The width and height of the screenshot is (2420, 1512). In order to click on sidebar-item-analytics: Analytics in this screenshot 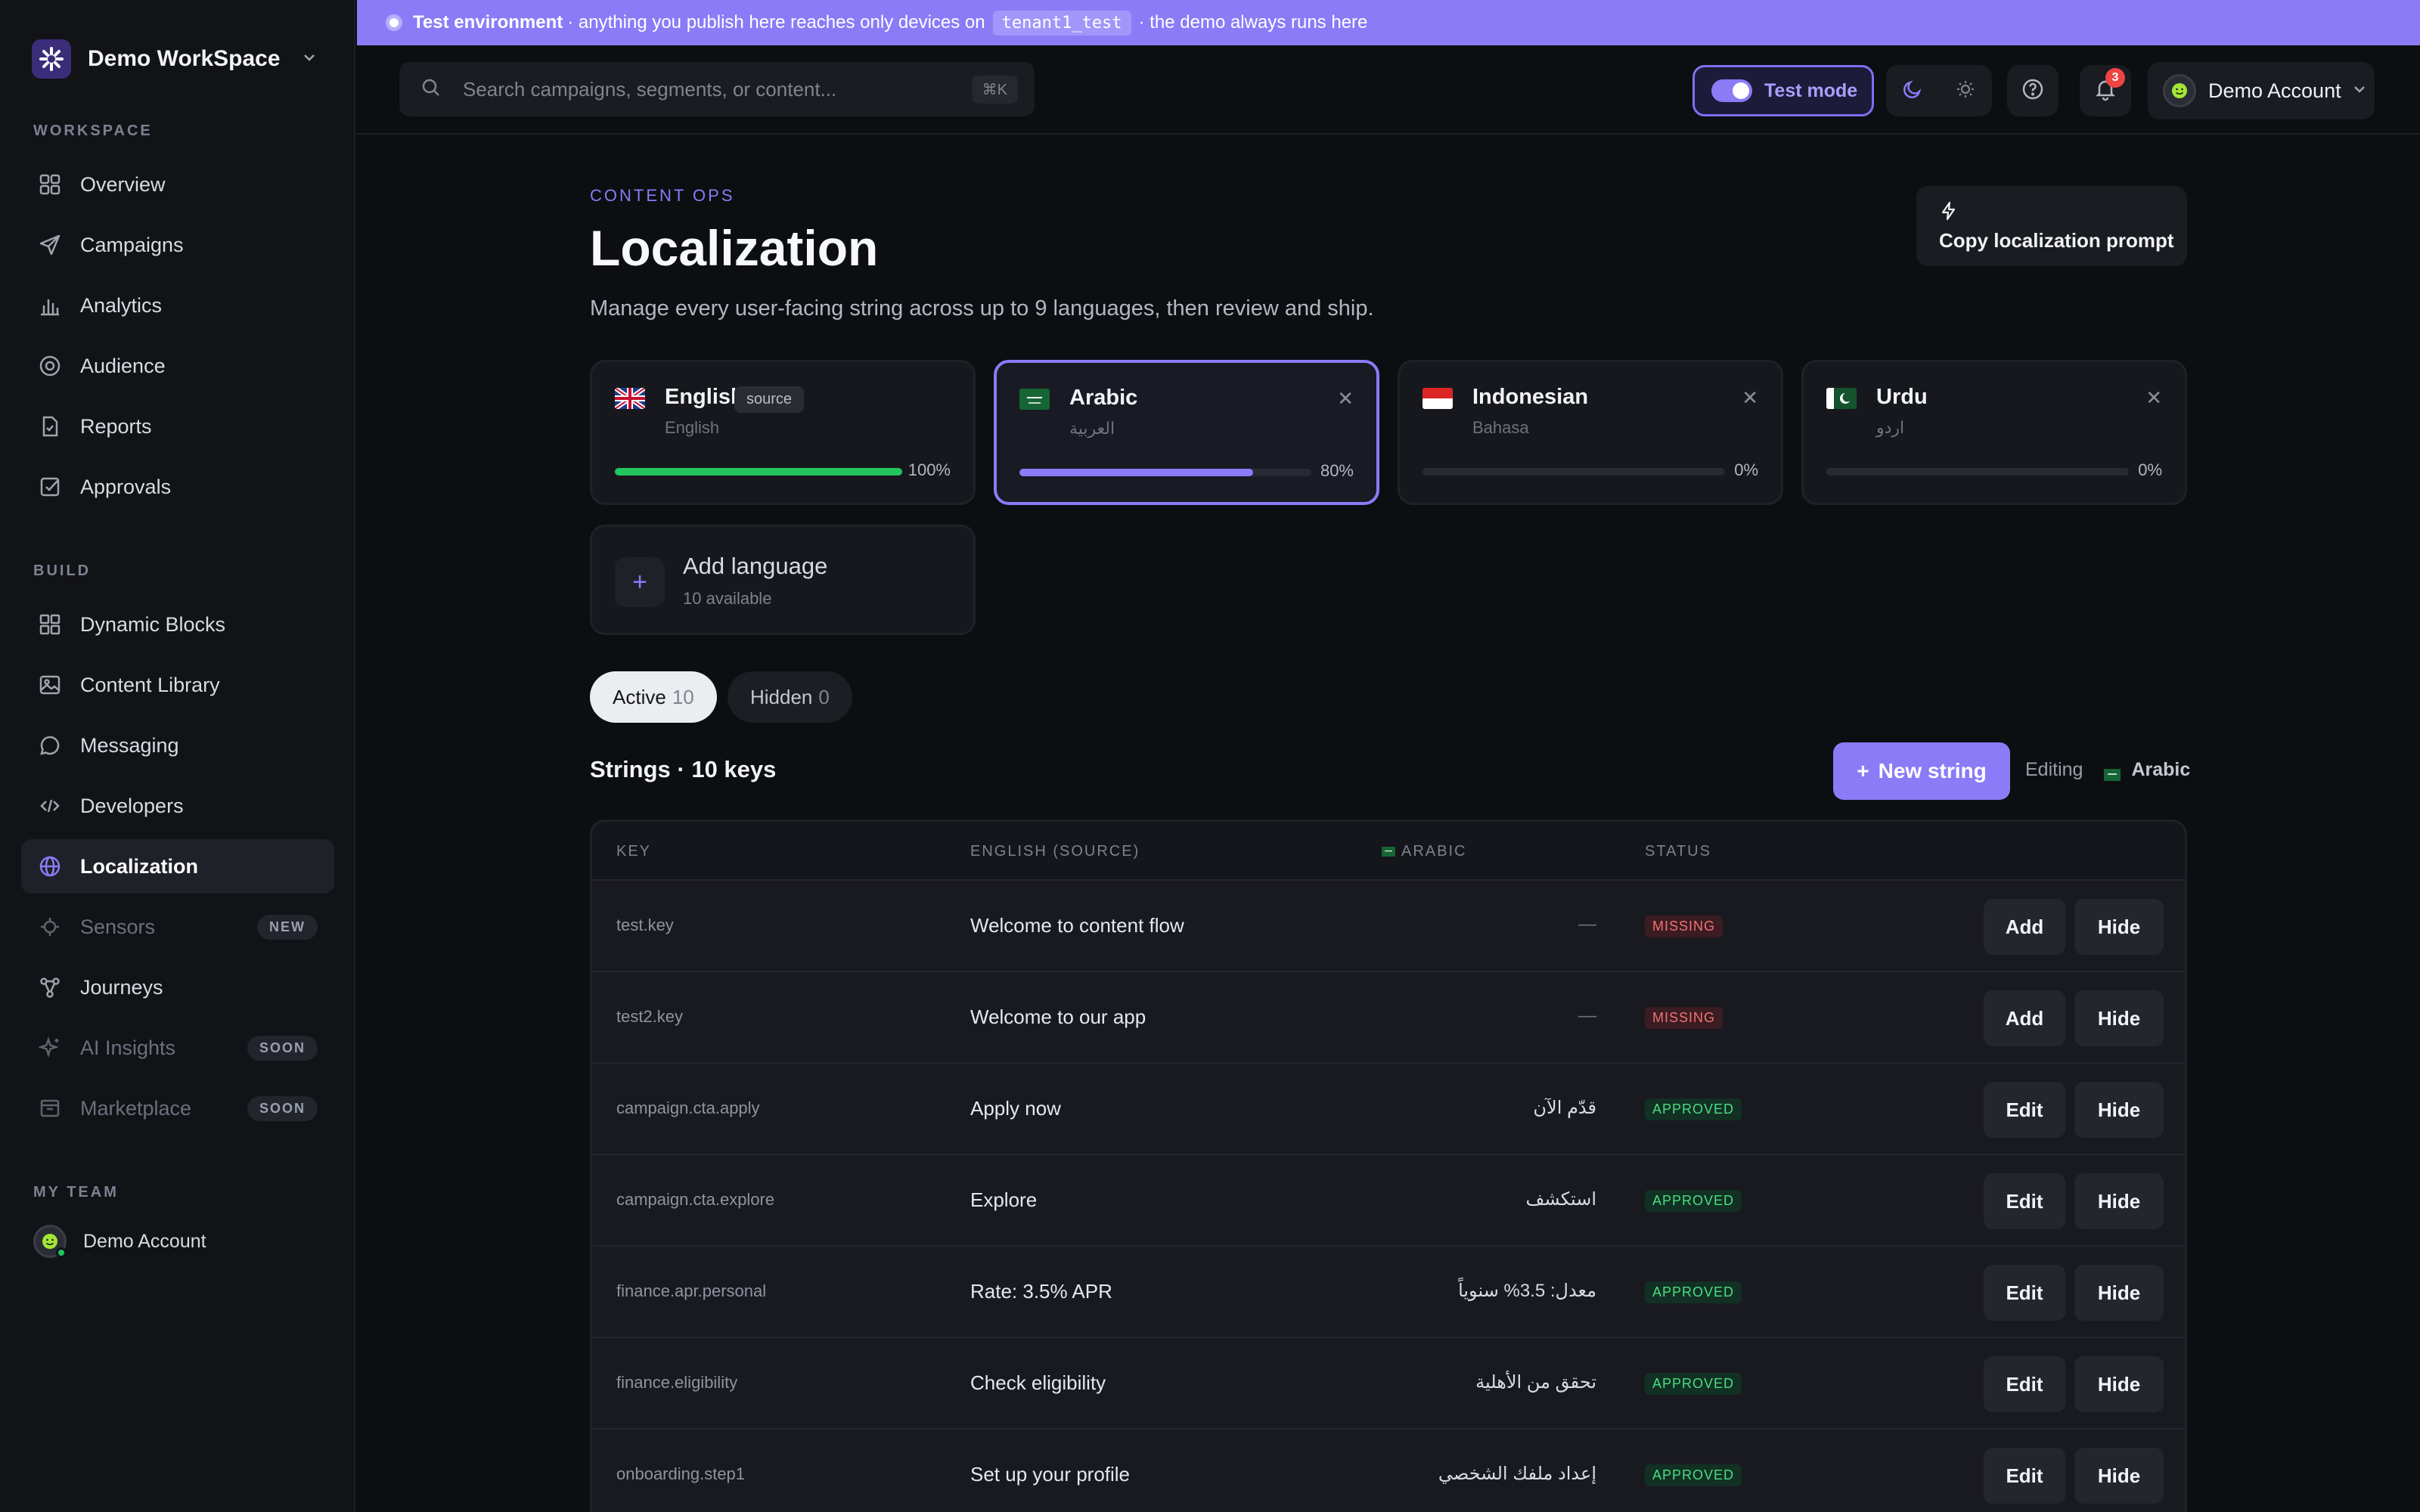, I will do `click(177, 305)`.